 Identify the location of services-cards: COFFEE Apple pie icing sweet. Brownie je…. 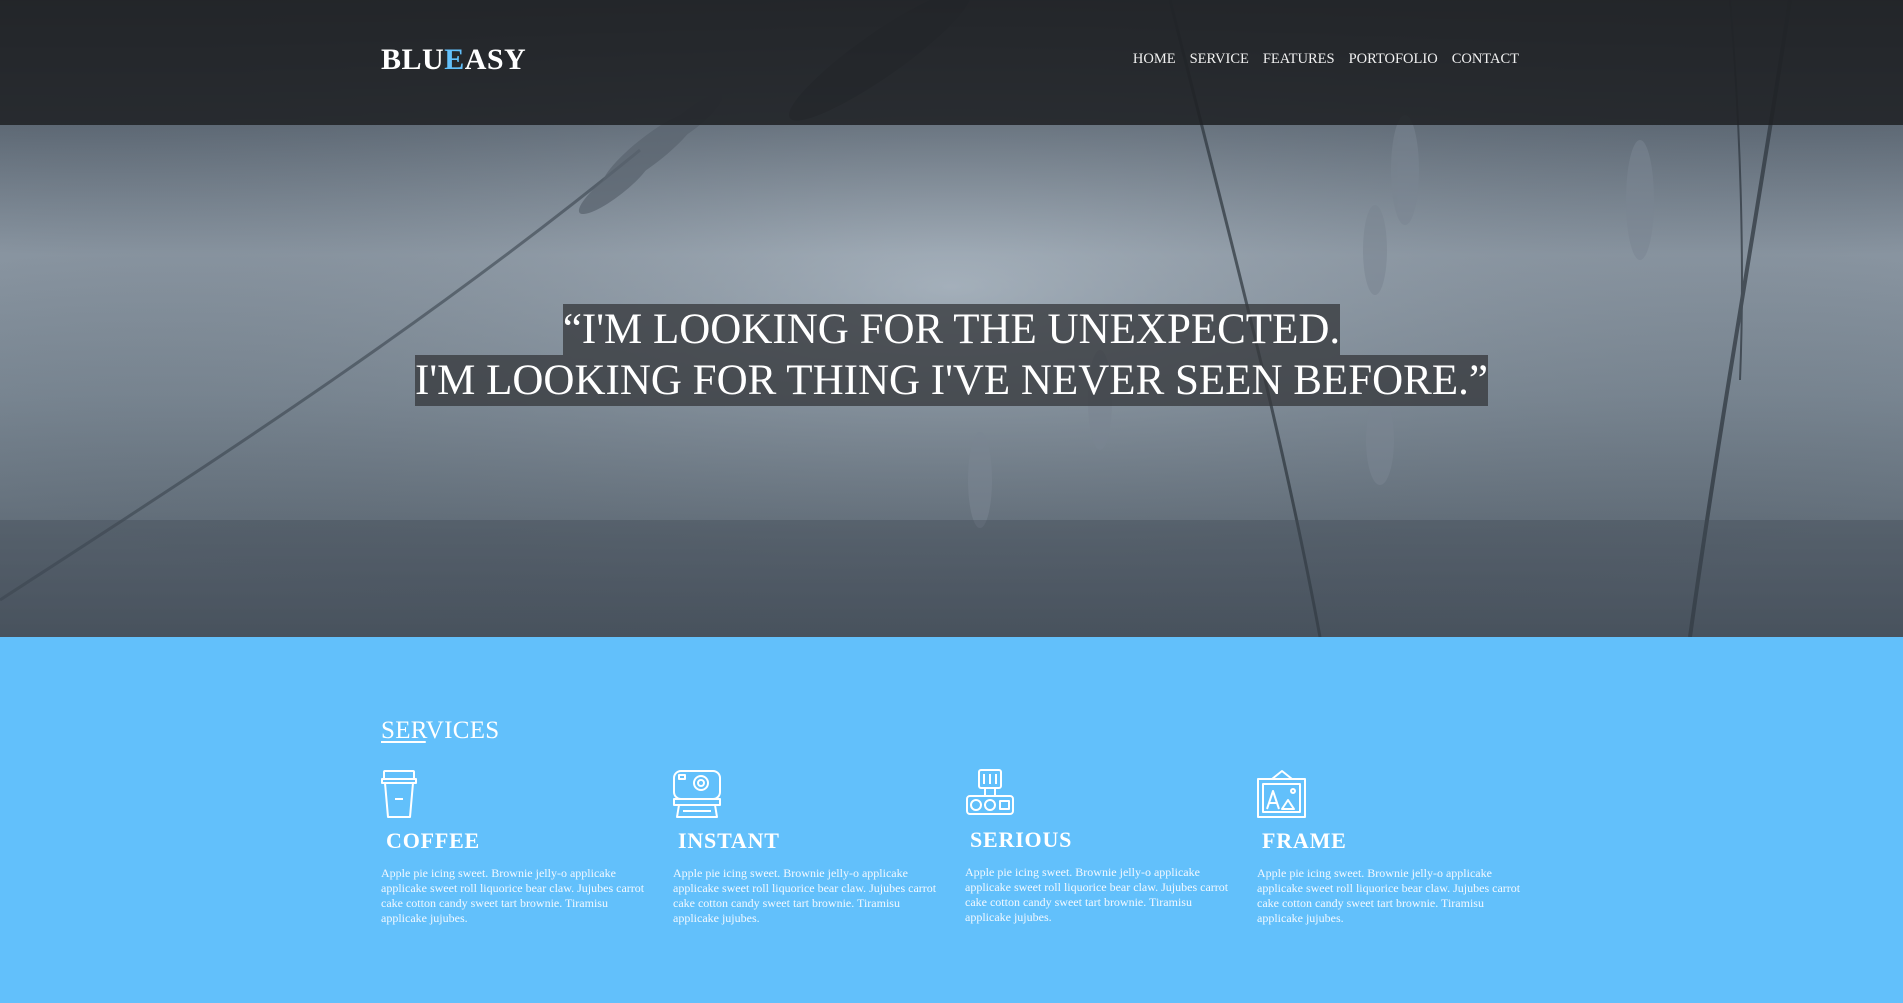
(951, 869).